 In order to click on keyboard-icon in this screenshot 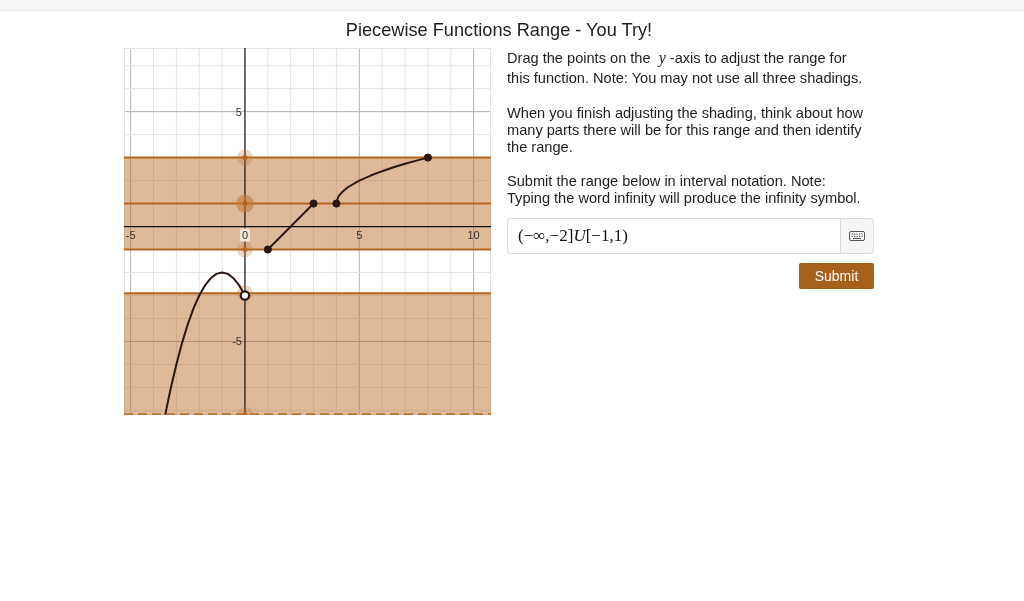, I will do `click(857, 236)`.